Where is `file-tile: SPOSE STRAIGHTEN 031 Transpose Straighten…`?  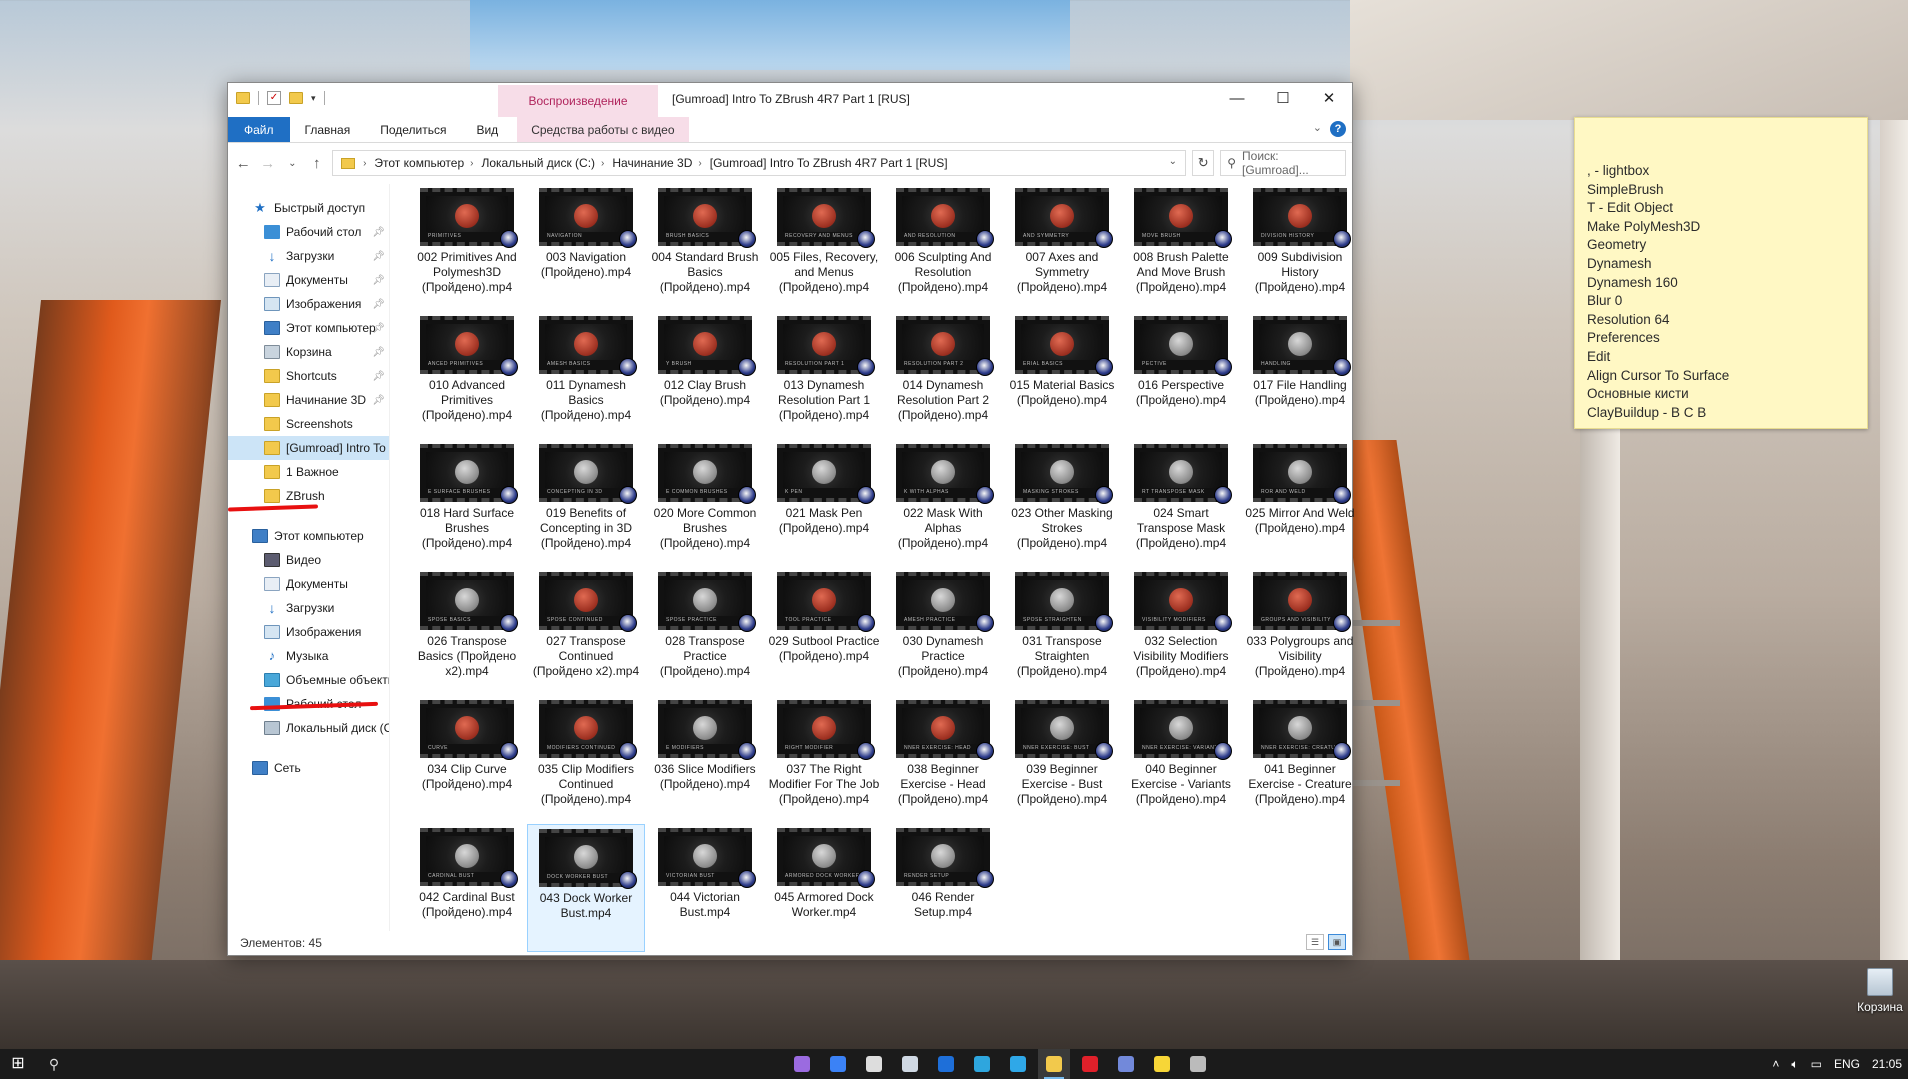
file-tile: SPOSE STRAIGHTEN 031 Transpose Straighten… is located at coordinates (1062, 632).